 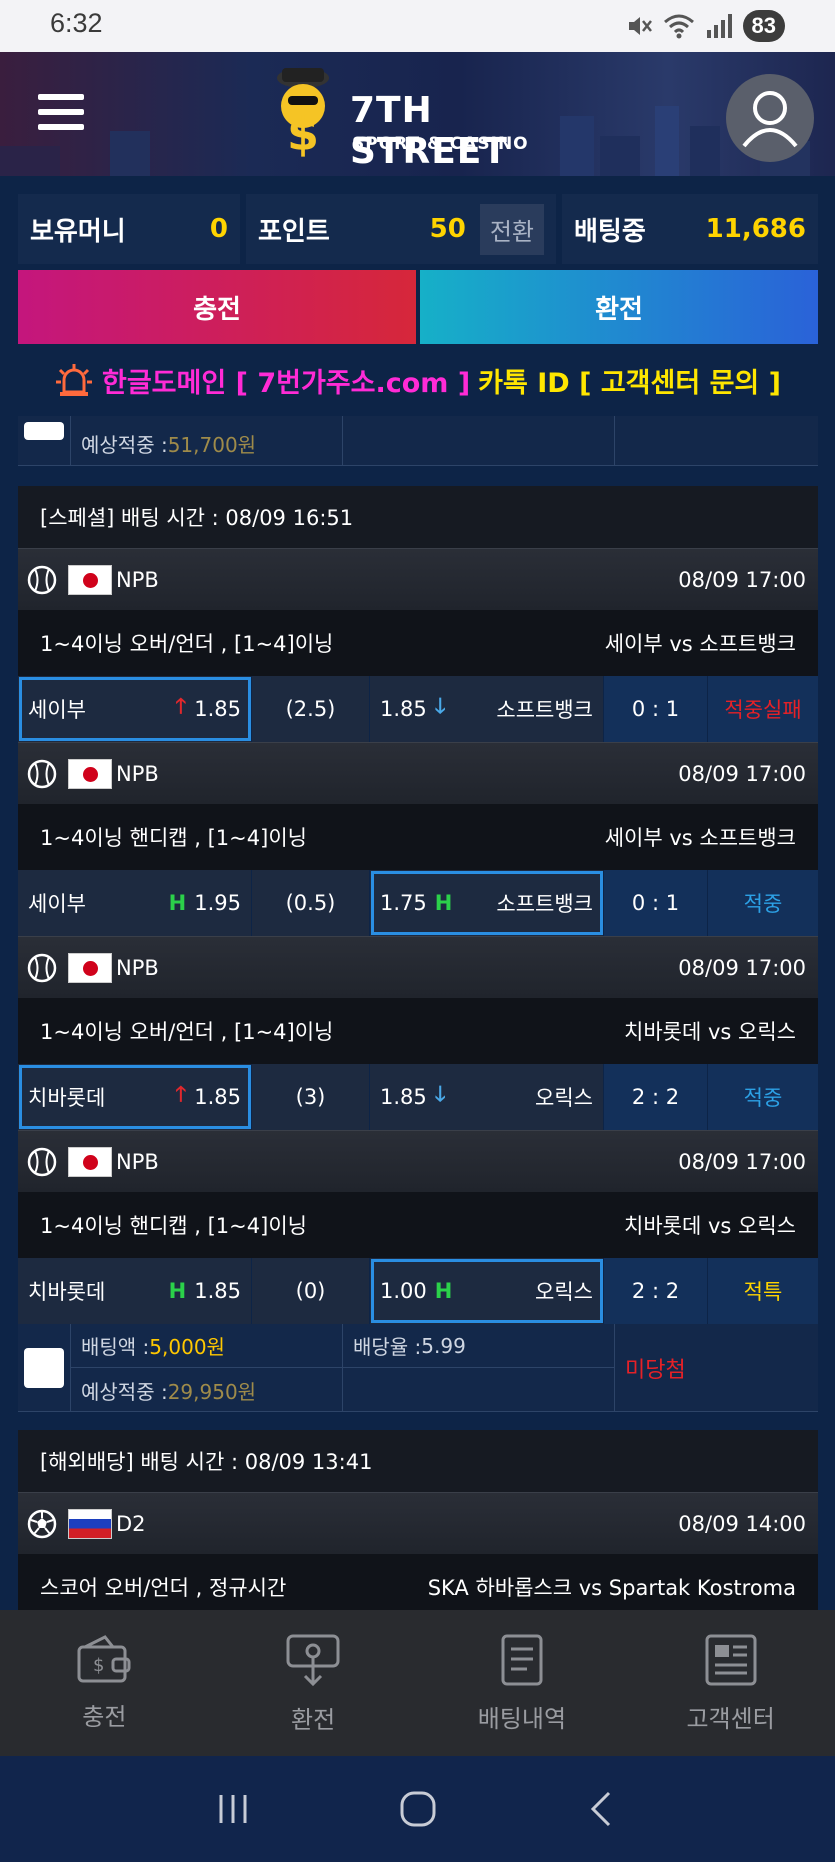 What do you see at coordinates (742, 1523) in the screenshot?
I see `game-datetime: 08/09 14:00` at bounding box center [742, 1523].